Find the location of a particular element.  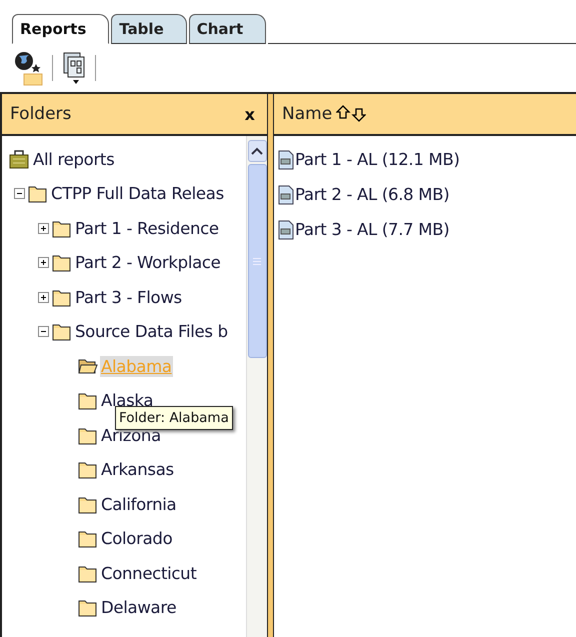

briefcase-icon is located at coordinates (19, 159).